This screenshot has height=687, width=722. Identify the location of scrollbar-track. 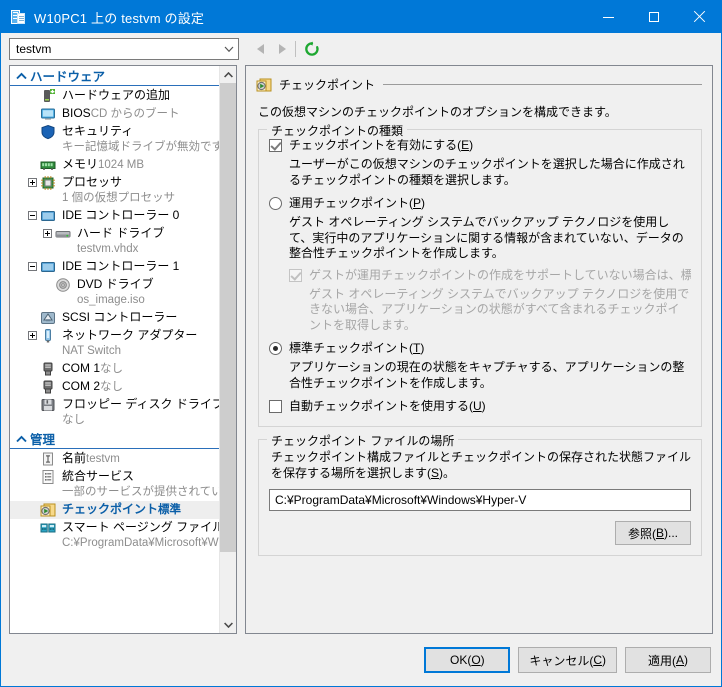
(228, 349).